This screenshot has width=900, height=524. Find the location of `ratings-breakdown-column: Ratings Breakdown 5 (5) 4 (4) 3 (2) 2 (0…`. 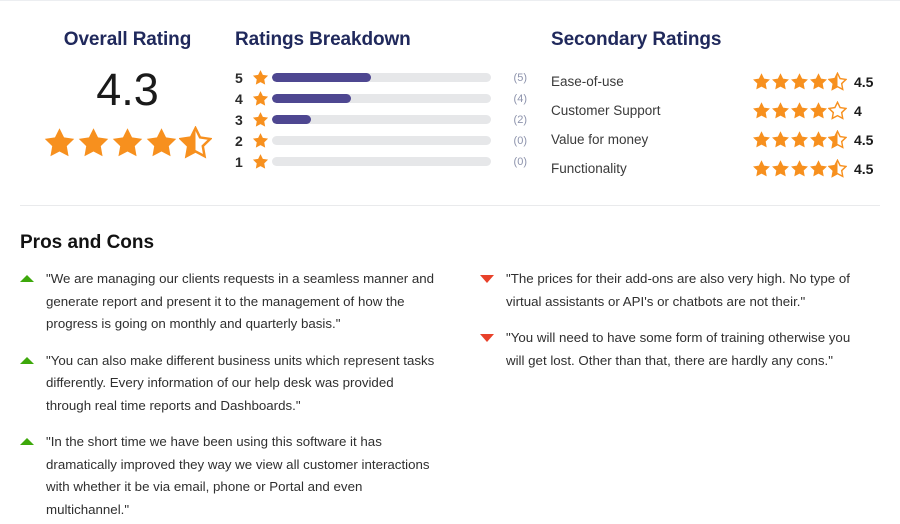

ratings-breakdown-column: Ratings Breakdown 5 (5) 4 (4) 3 (2) 2 (0… is located at coordinates (381, 106).